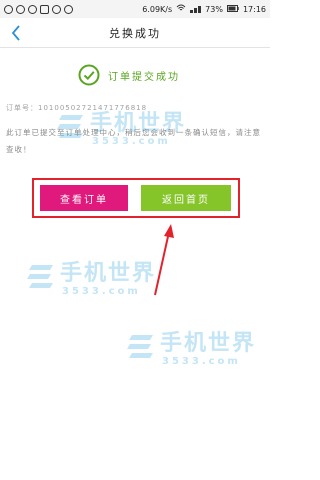 Image resolution: width=320 pixels, height=480 pixels. I want to click on status-right: 6.09K/s 73% 17:16, so click(204, 9).